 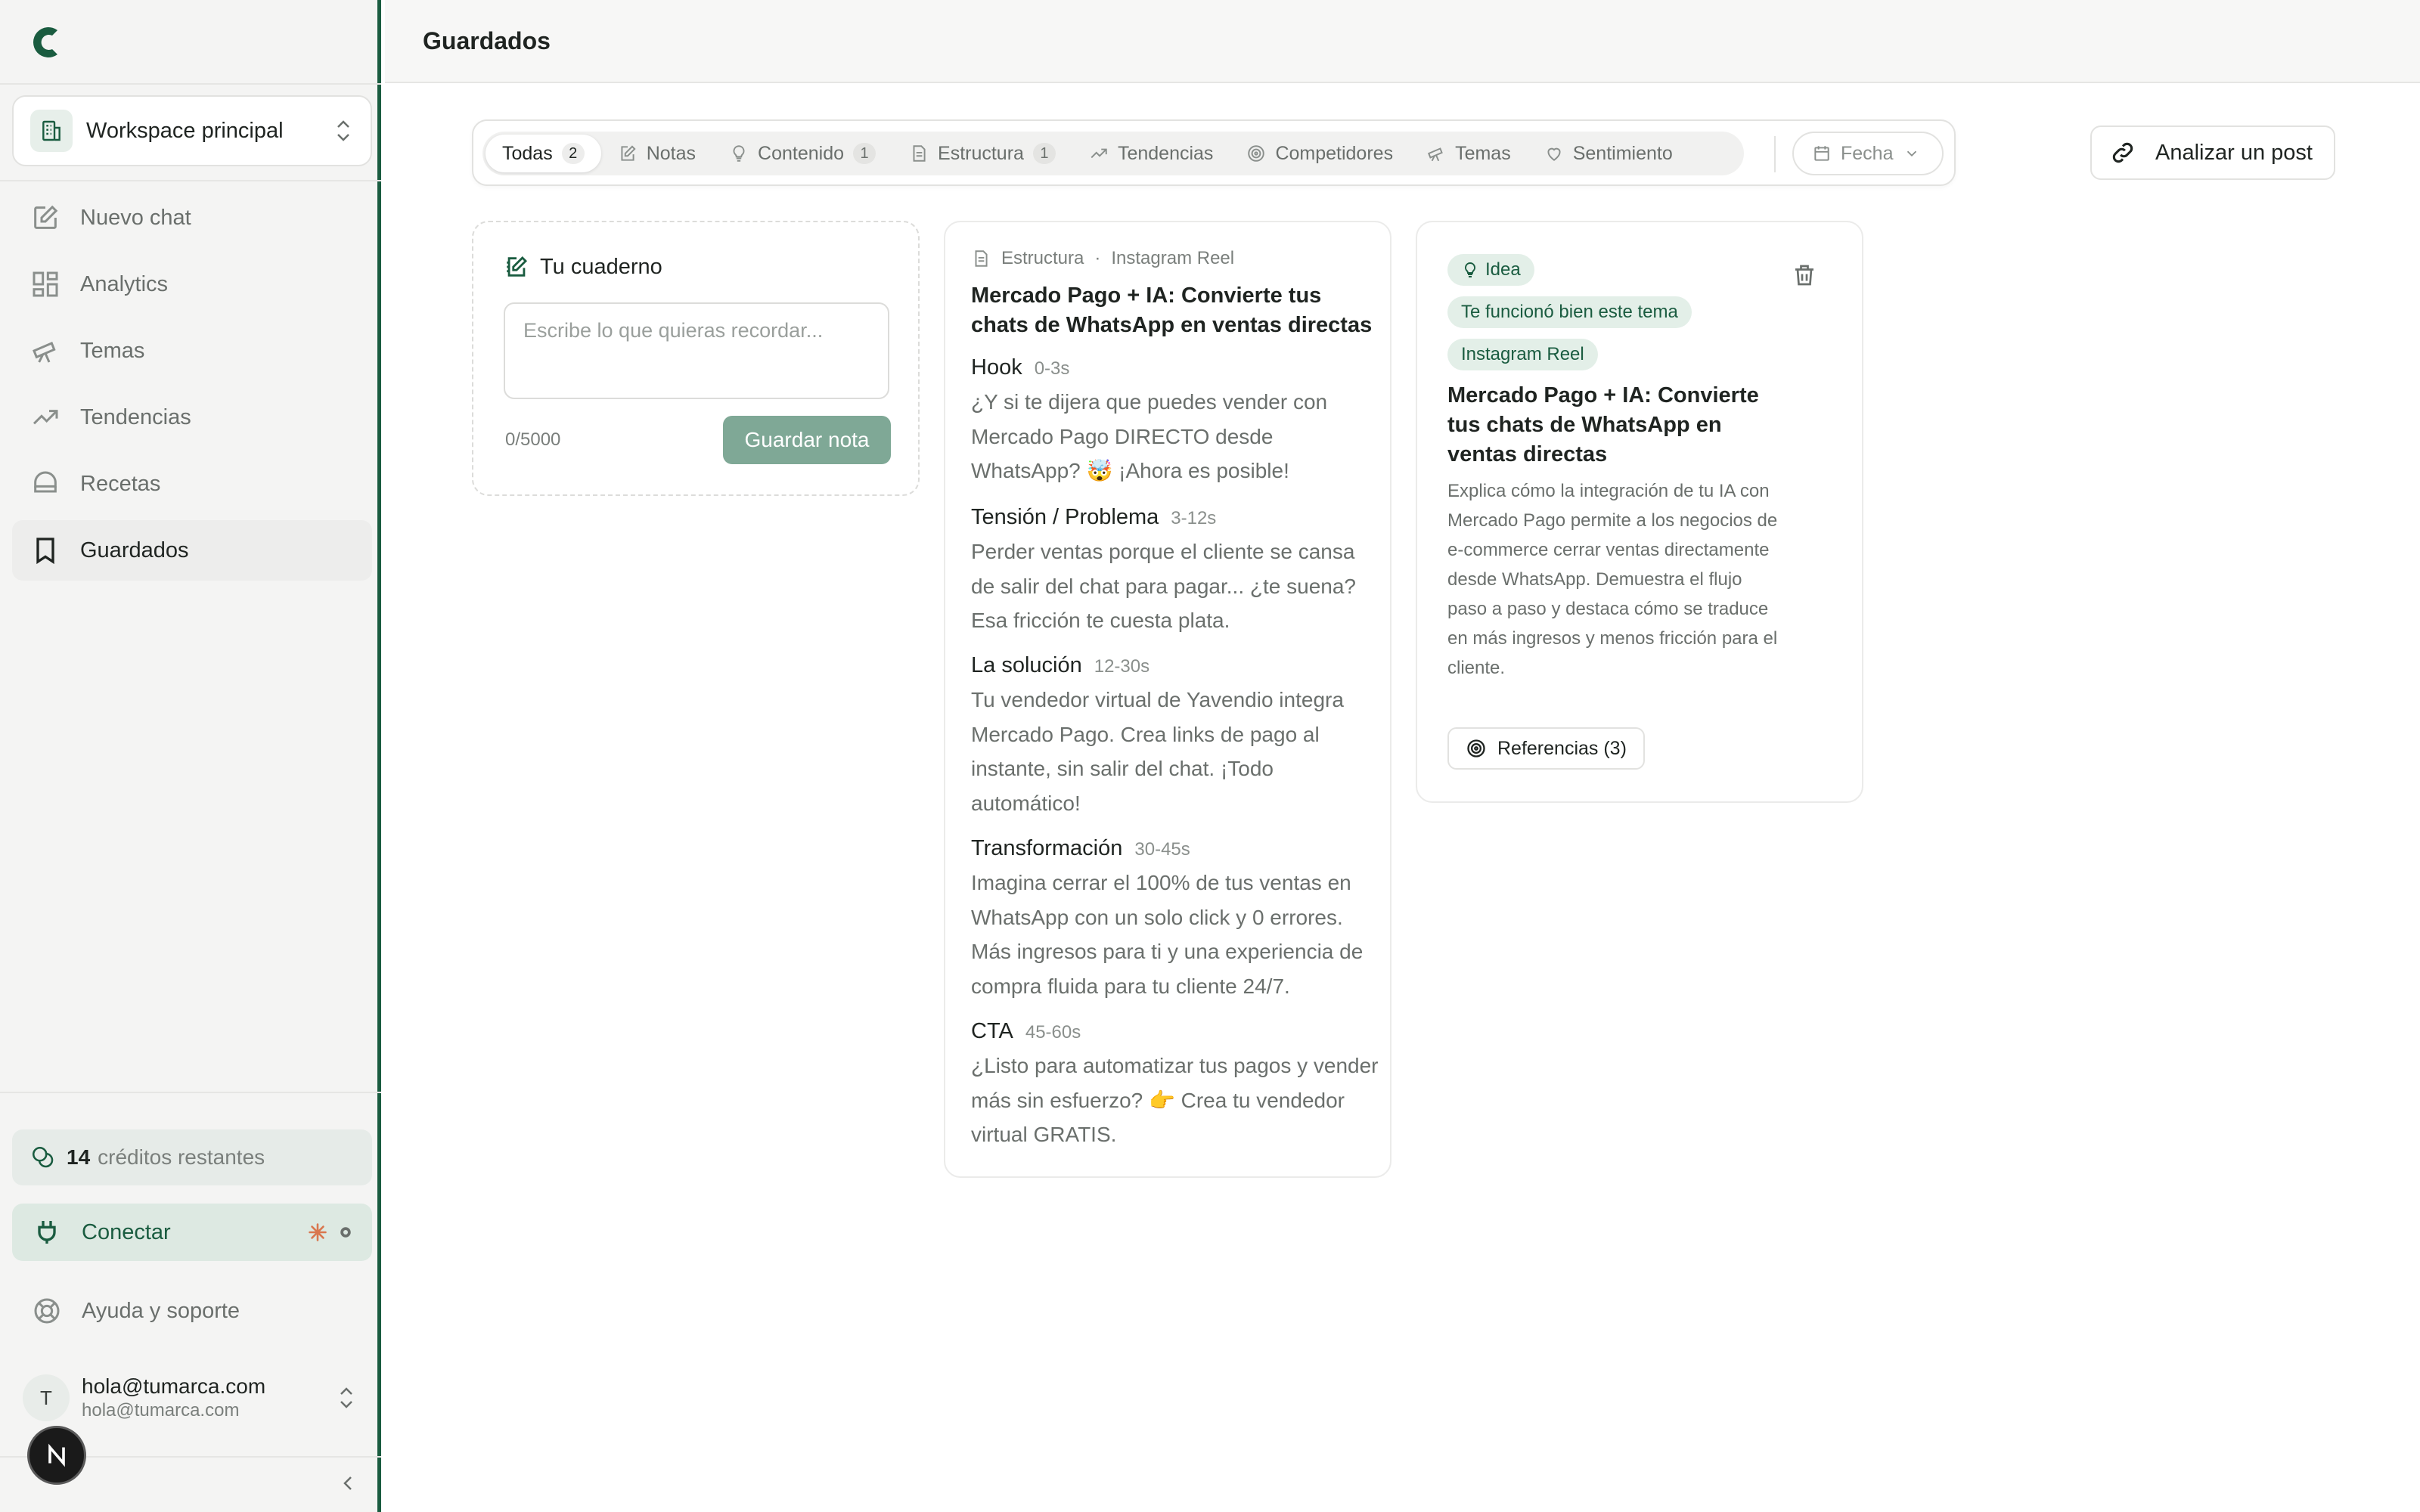 I want to click on analyze-post-button: Analizar un post, so click(x=2212, y=152).